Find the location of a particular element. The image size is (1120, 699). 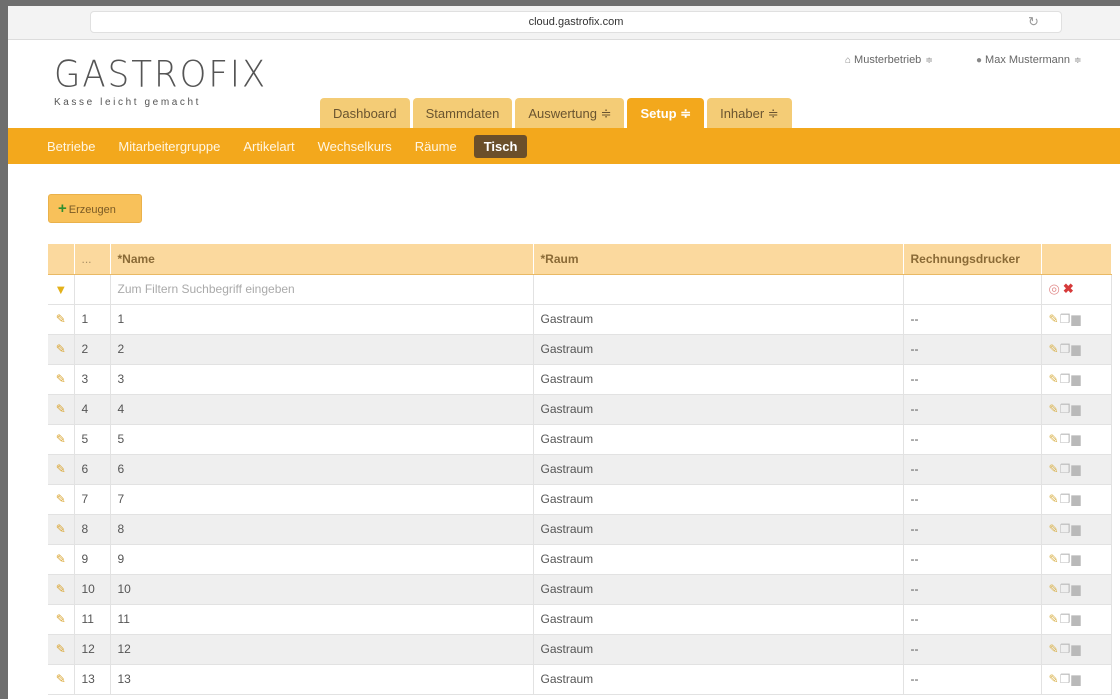

row-name: 11 is located at coordinates (322, 619).